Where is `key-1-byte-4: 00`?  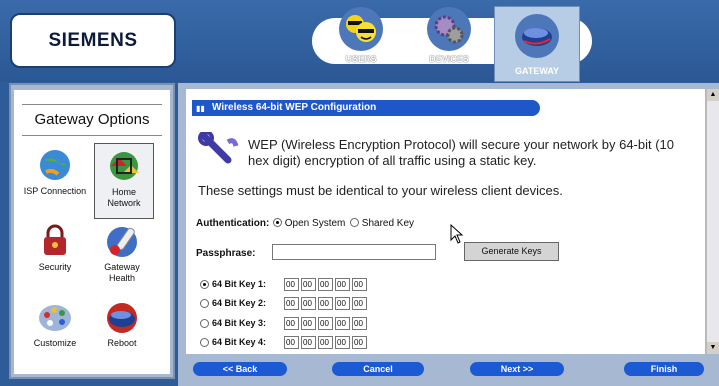
key-1-byte-4: 00 is located at coordinates (342, 284).